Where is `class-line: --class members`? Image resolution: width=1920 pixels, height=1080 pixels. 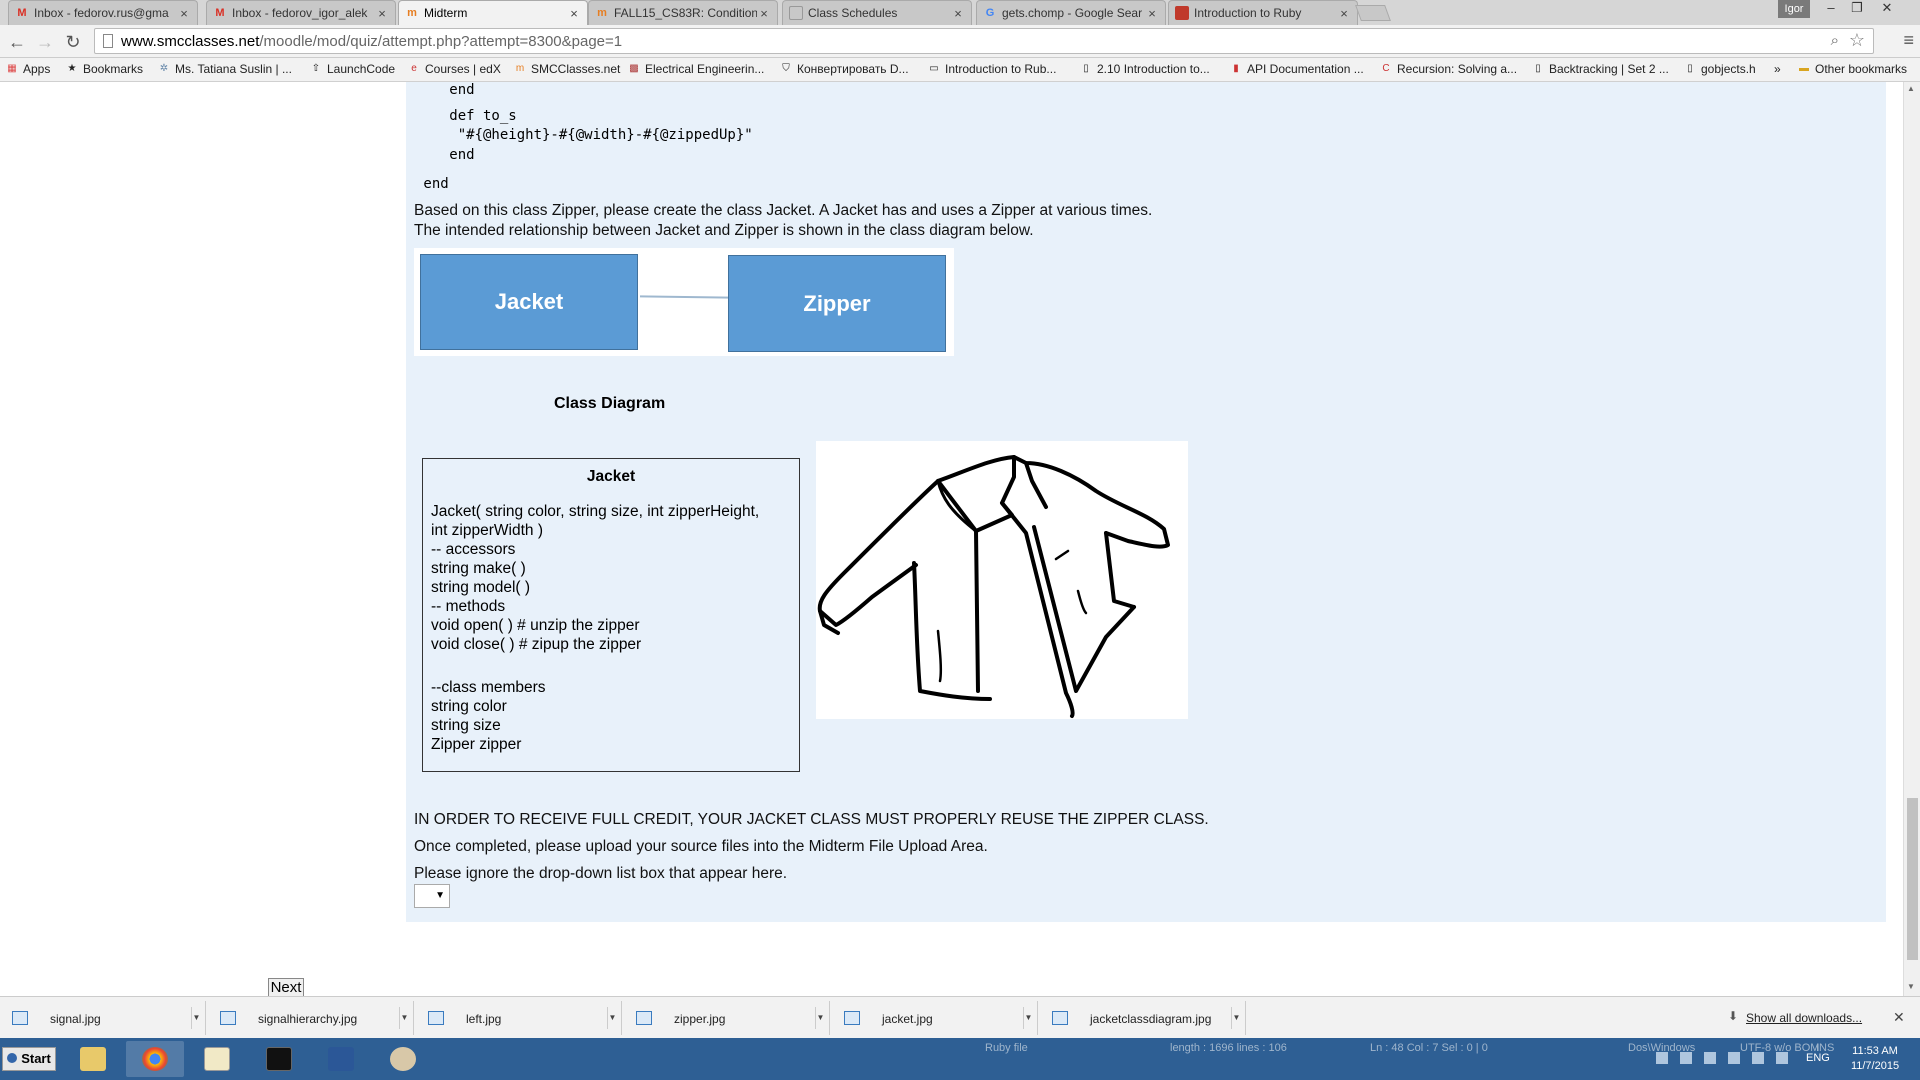
class-line: --class members is located at coordinates (488, 687).